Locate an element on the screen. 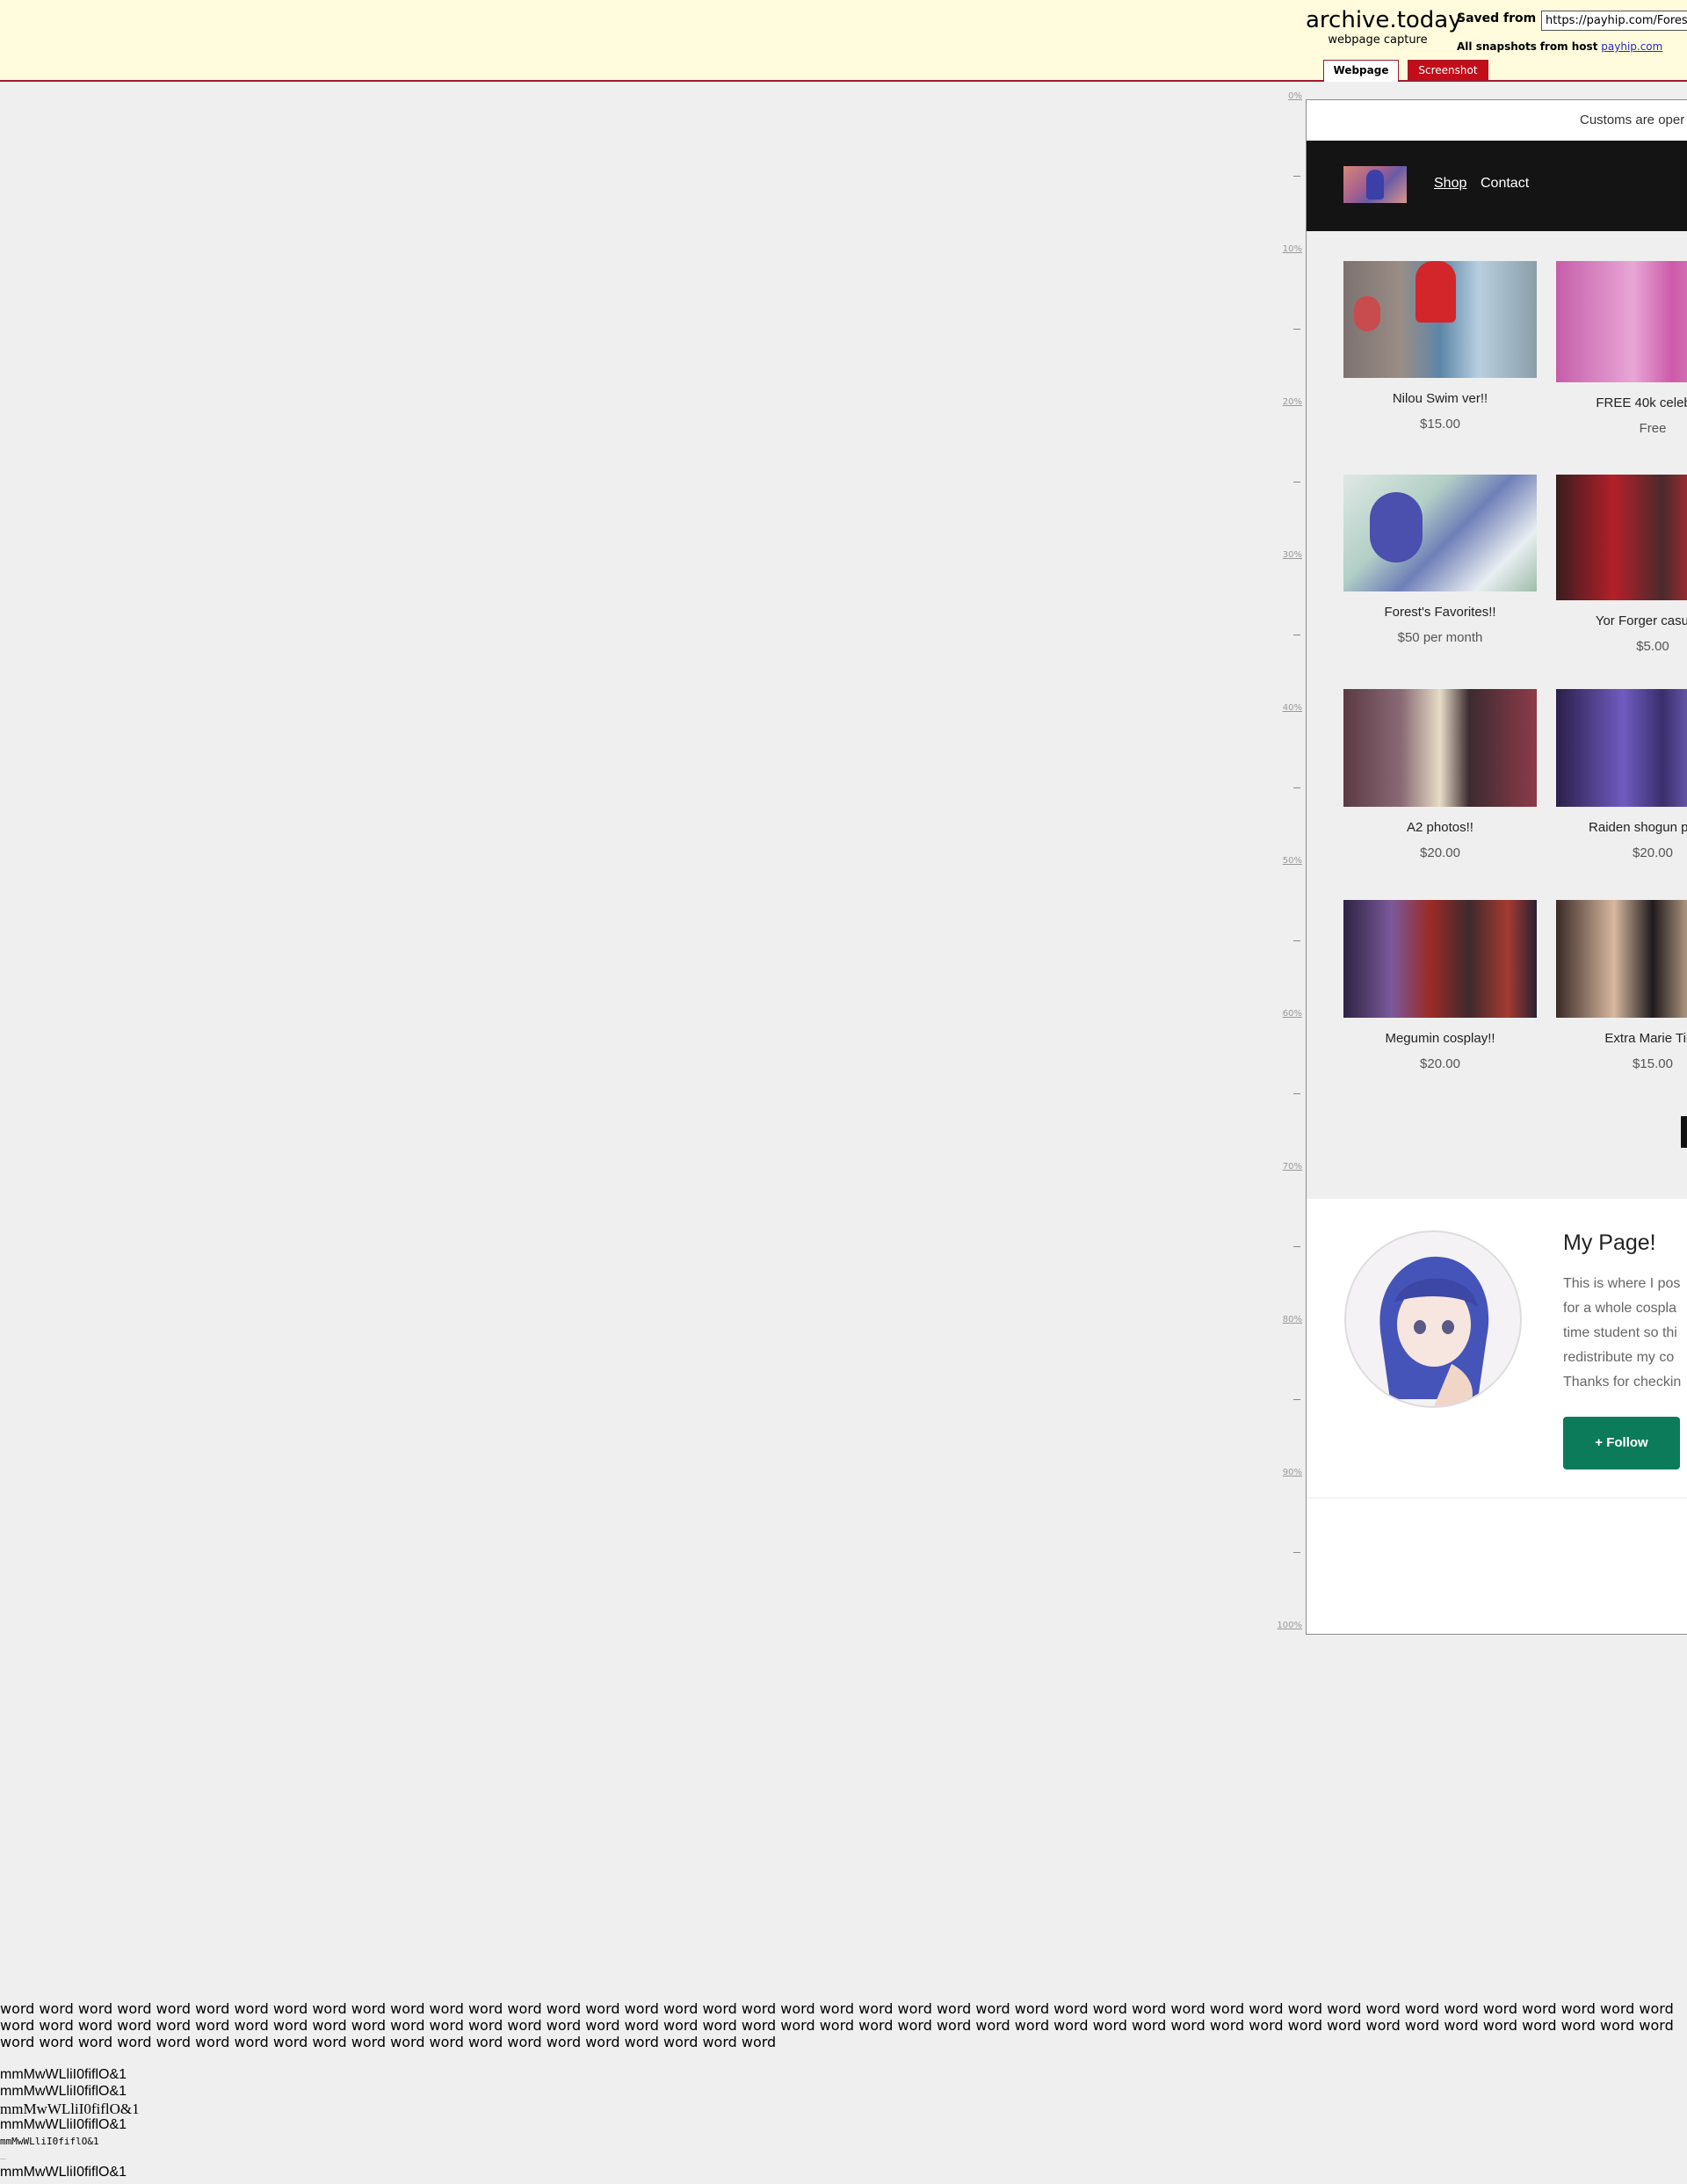 The image size is (1687, 2184). ruler-mark-40: 40% is located at coordinates (1292, 708).